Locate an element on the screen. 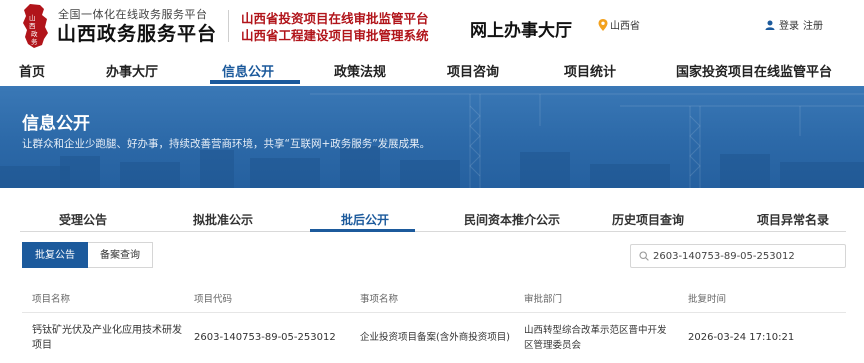 The image size is (864, 363). logo-char-2: 西 is located at coordinates (32, 26).